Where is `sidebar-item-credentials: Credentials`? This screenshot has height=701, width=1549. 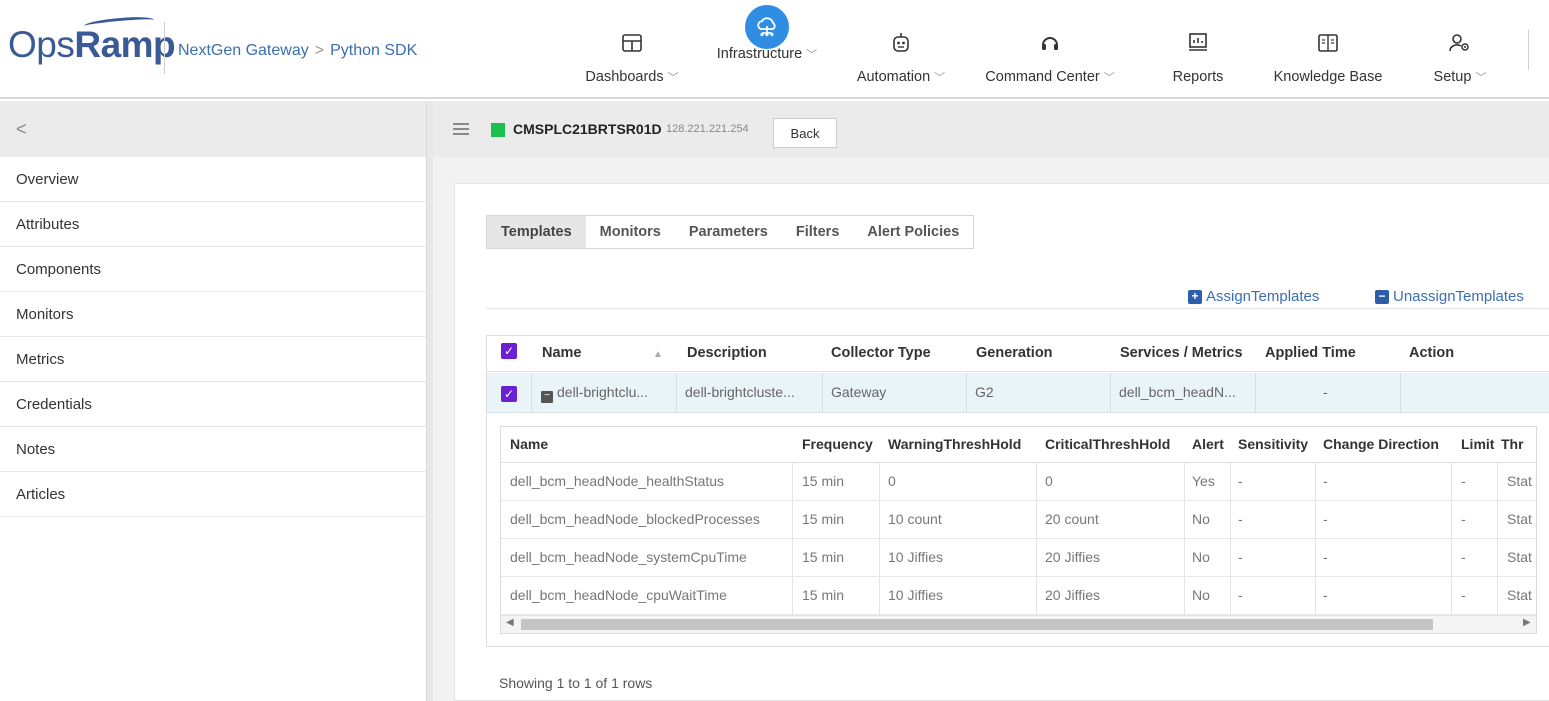 sidebar-item-credentials: Credentials is located at coordinates (213, 404).